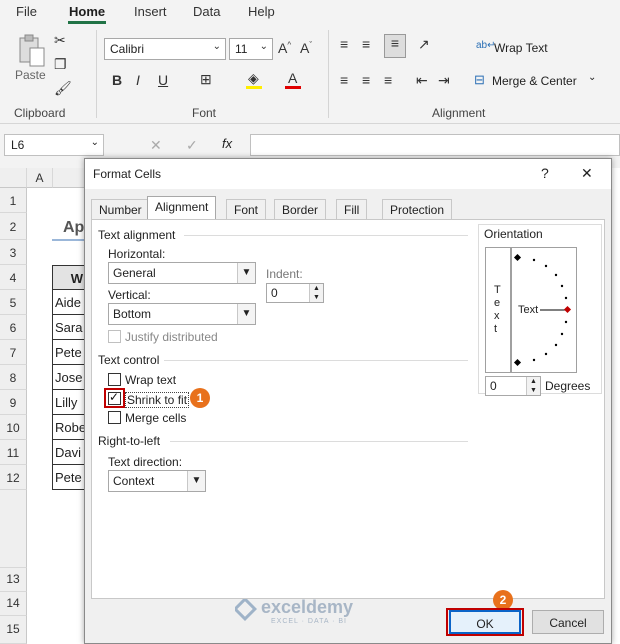 This screenshot has width=620, height=644. I want to click on right-to-left-heading: Right-to-left, so click(129, 441).